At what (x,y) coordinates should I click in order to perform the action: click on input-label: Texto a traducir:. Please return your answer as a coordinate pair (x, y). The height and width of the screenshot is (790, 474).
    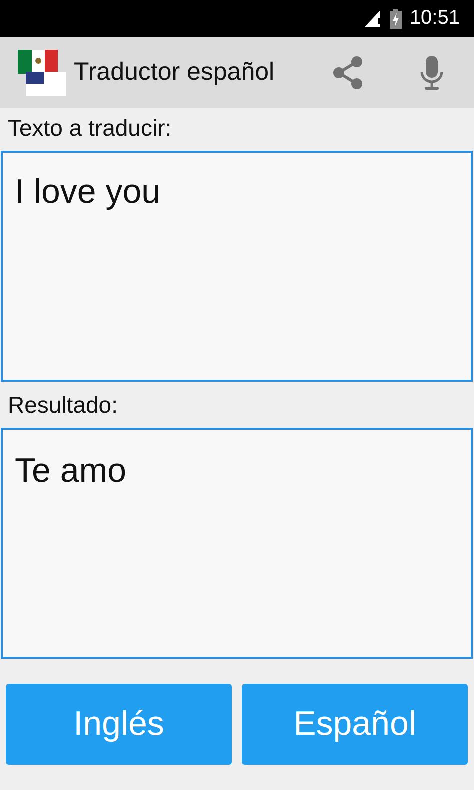
    Looking at the image, I should click on (90, 128).